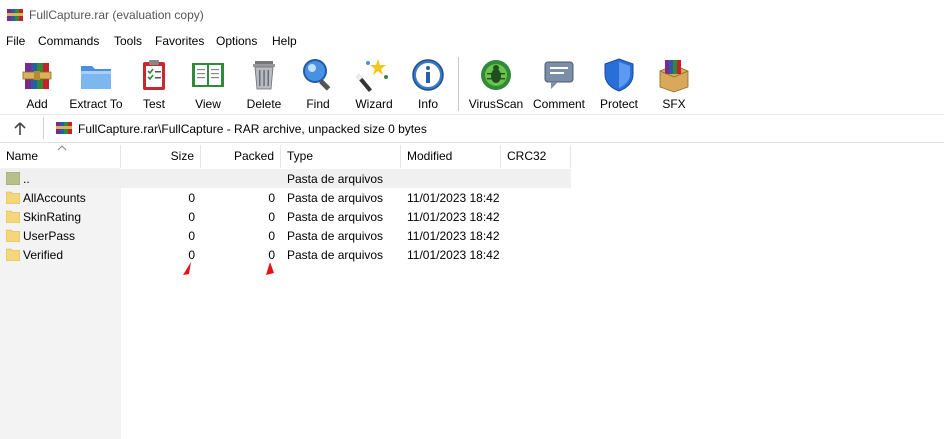  I want to click on up-arrow-icon, so click(20, 129).